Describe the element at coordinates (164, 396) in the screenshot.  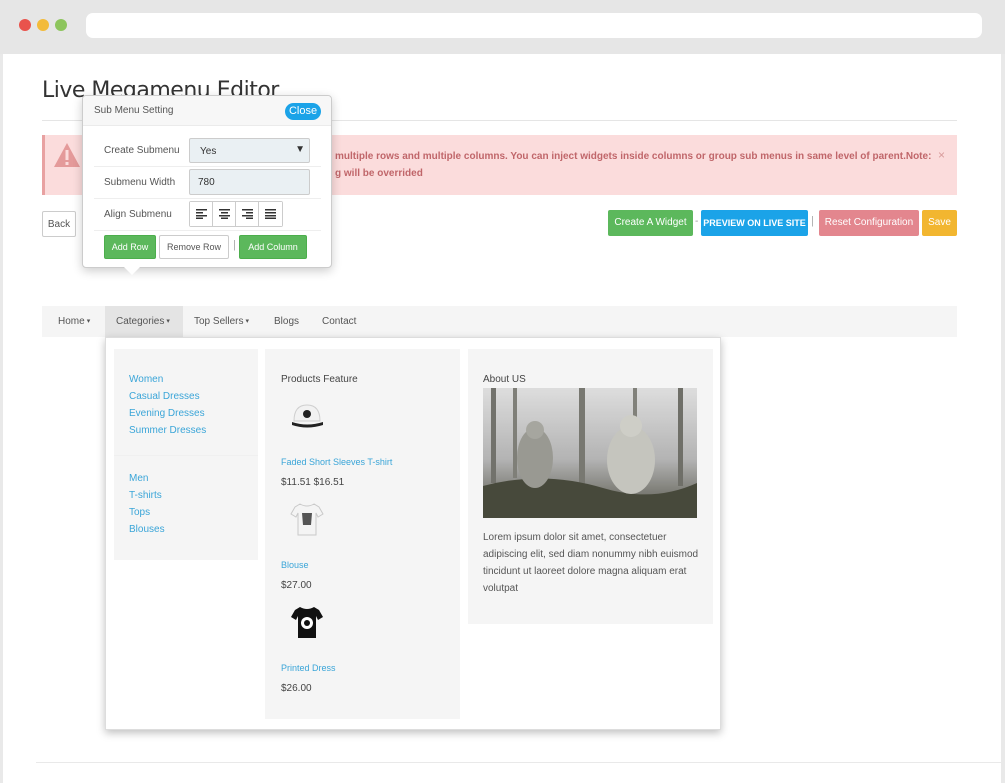
I see `category-link: Casual Dresses` at that location.